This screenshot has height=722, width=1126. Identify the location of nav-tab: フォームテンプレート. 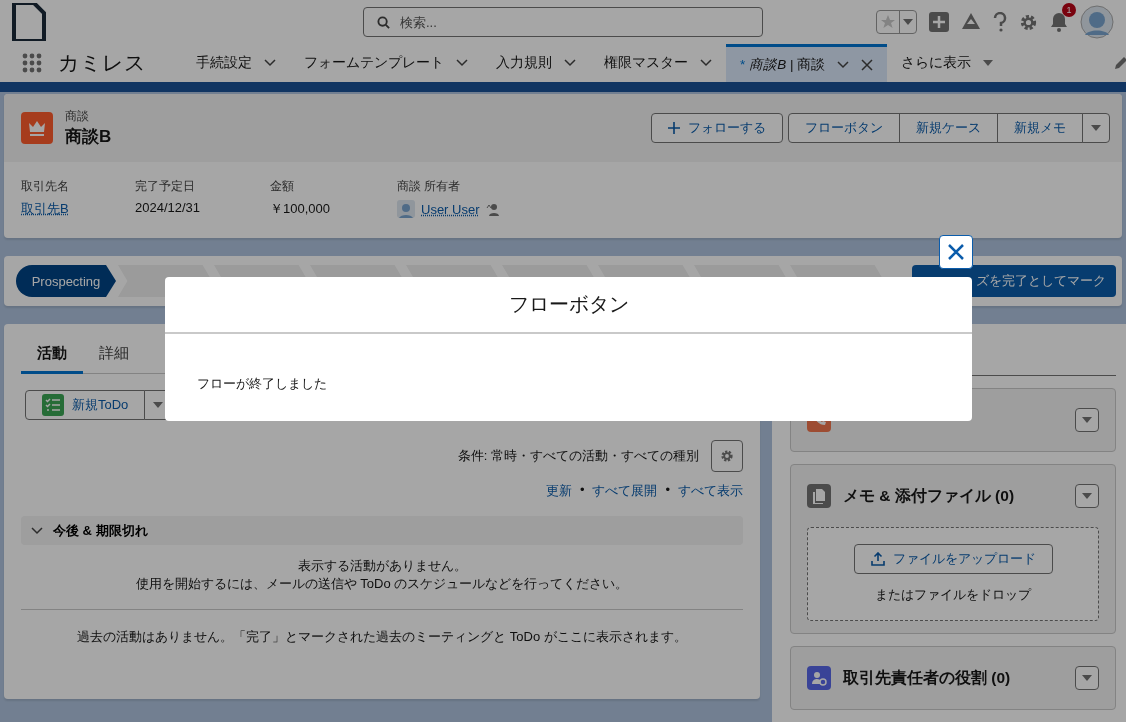
(386, 63).